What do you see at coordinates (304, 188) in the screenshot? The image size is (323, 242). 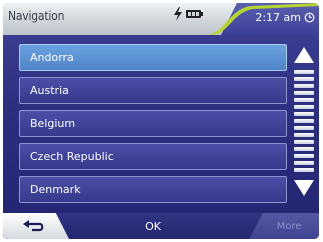 I see `arrow-down-icon` at bounding box center [304, 188].